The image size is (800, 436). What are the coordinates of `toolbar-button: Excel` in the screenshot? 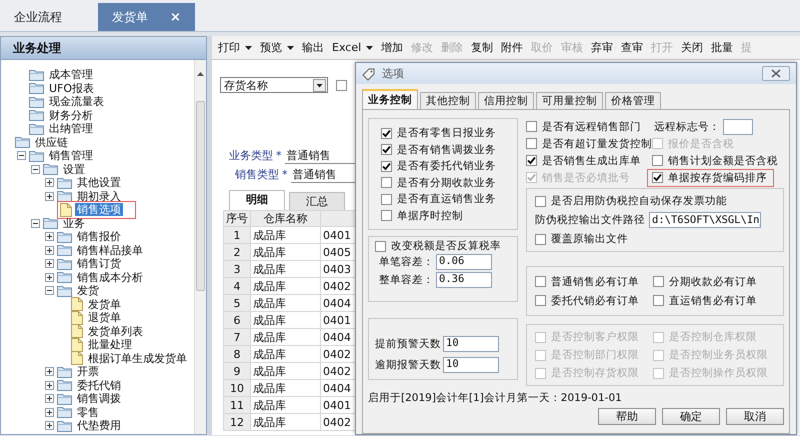 It's located at (353, 48).